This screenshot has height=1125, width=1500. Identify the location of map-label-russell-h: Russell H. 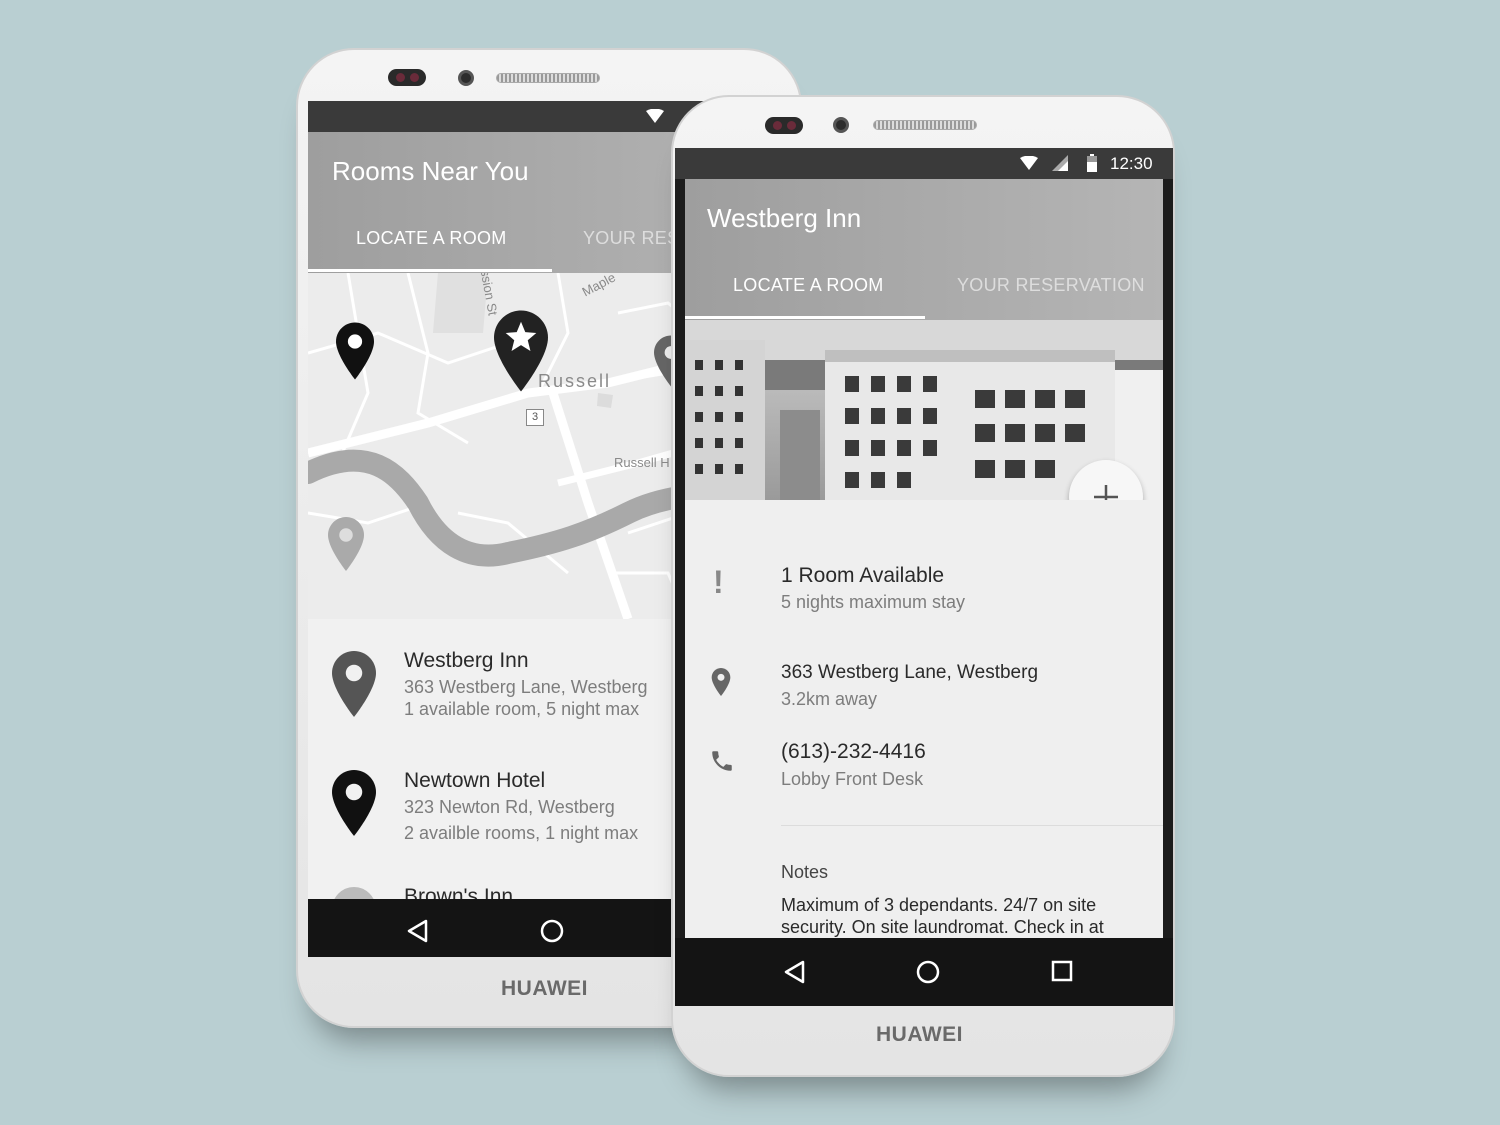
(642, 462).